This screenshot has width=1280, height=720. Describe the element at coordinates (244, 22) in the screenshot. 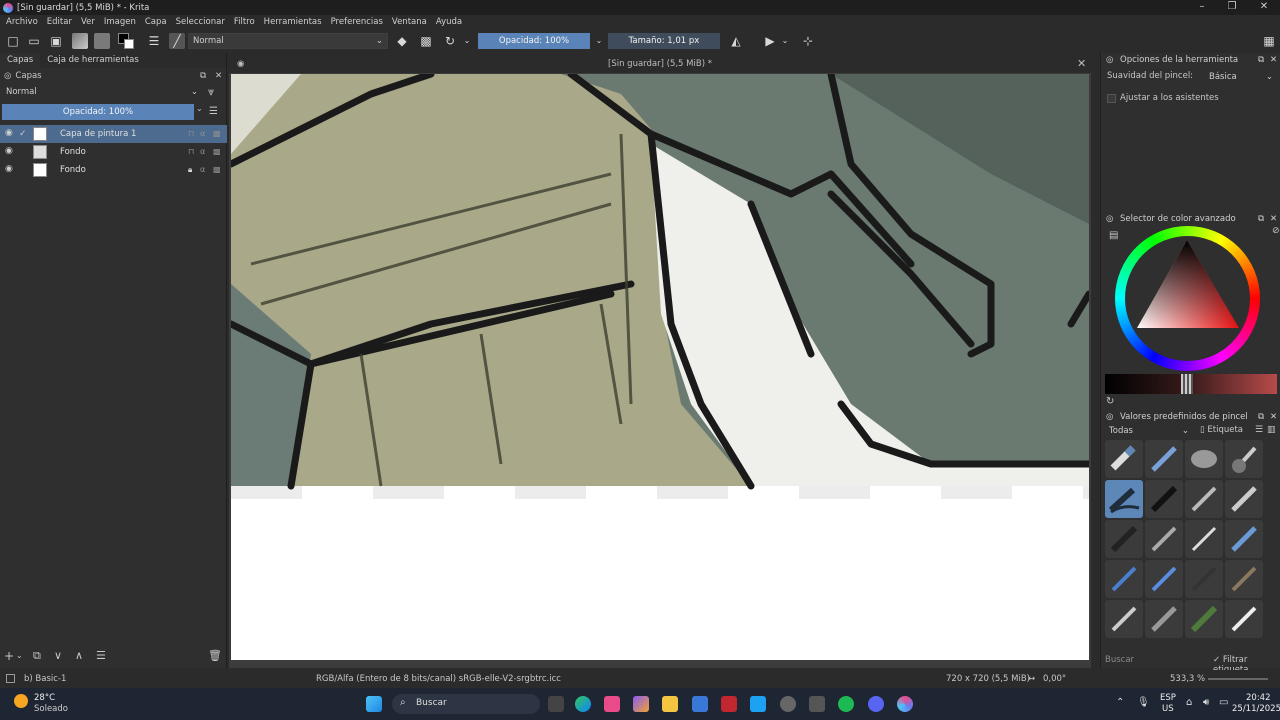

I see `menu-filtro: Filtro` at that location.